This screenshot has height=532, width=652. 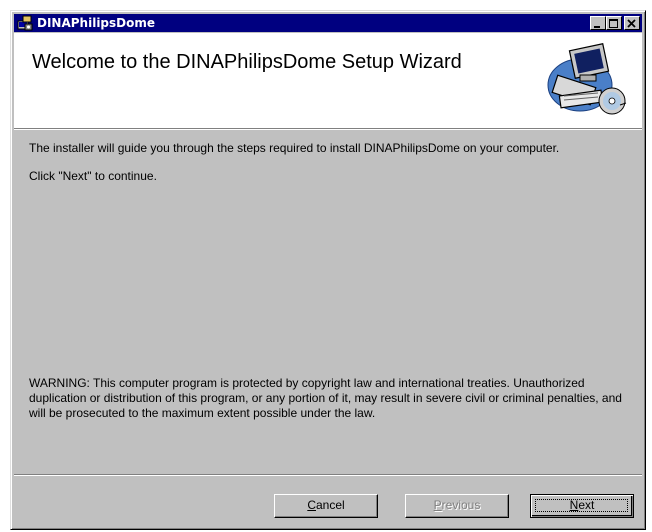 What do you see at coordinates (328, 129) in the screenshot?
I see `header-divider` at bounding box center [328, 129].